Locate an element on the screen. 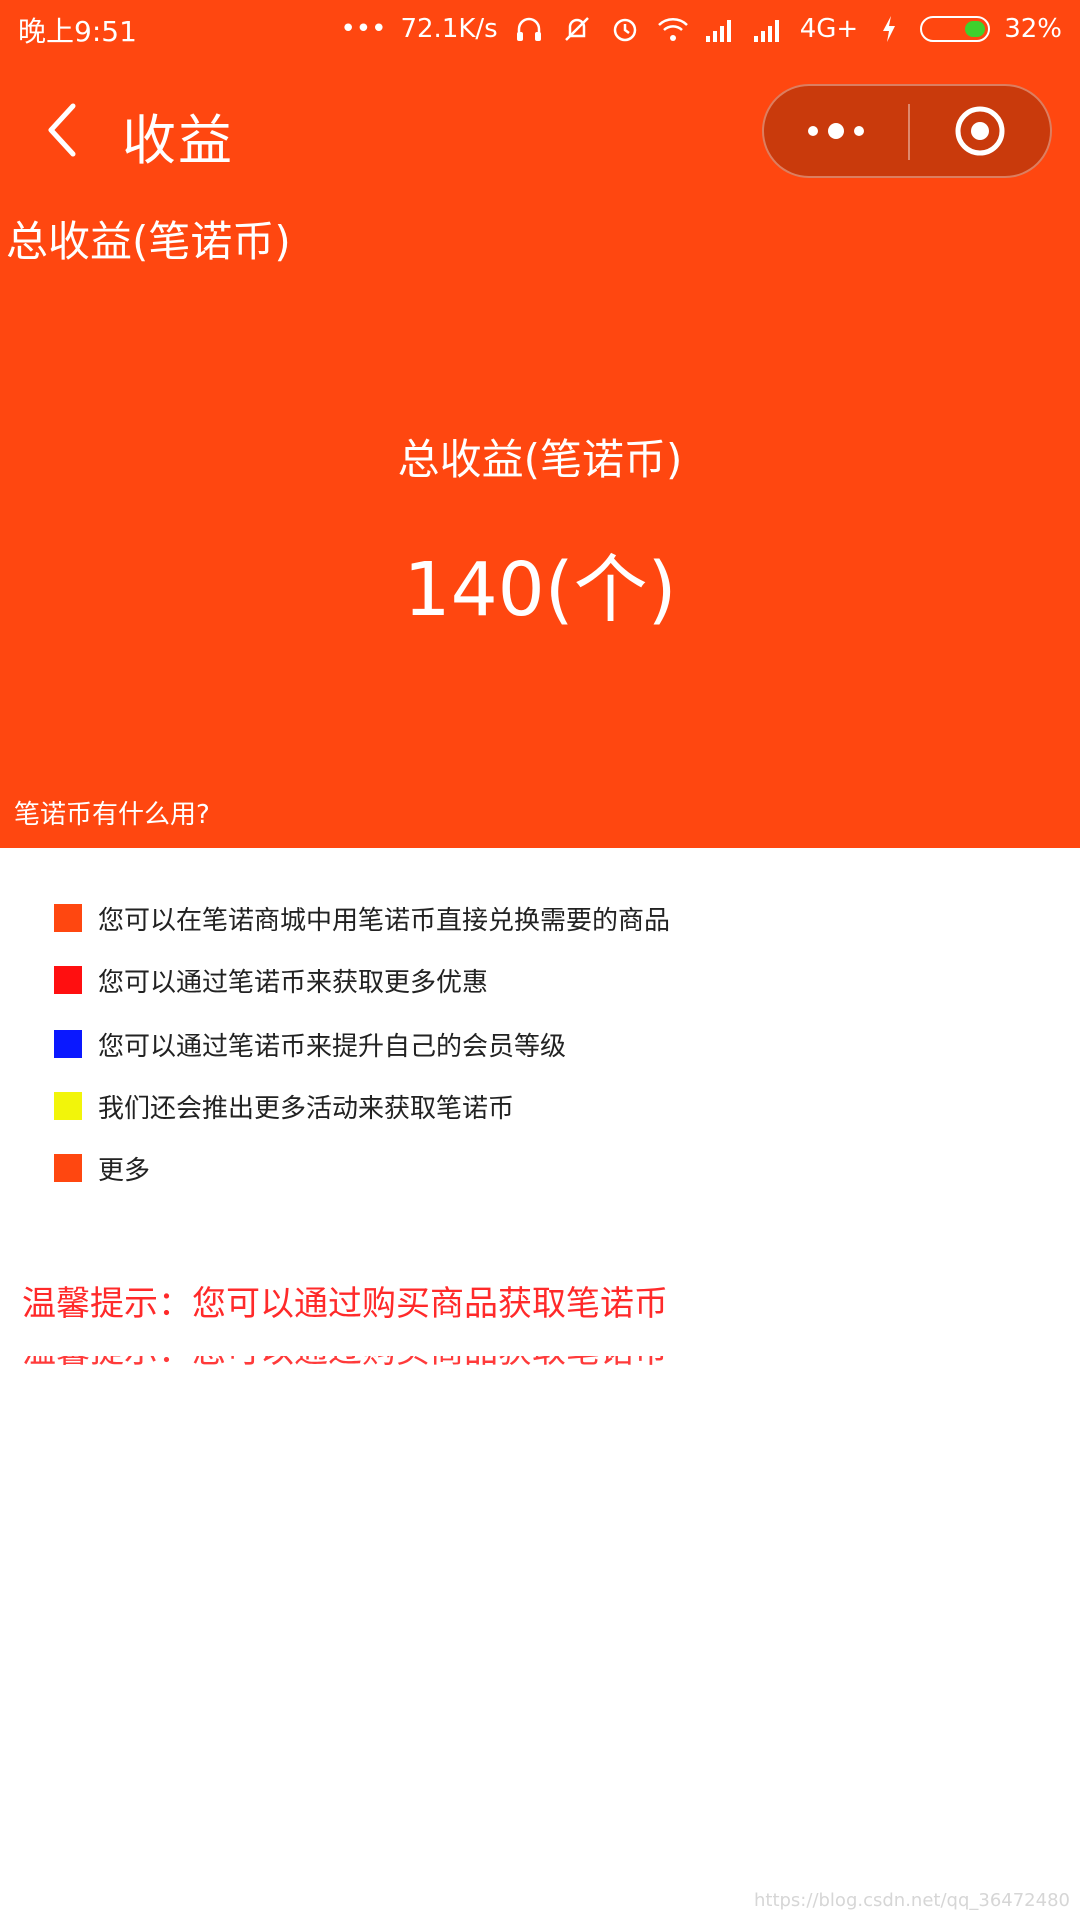  headphones-icon is located at coordinates (529, 29).